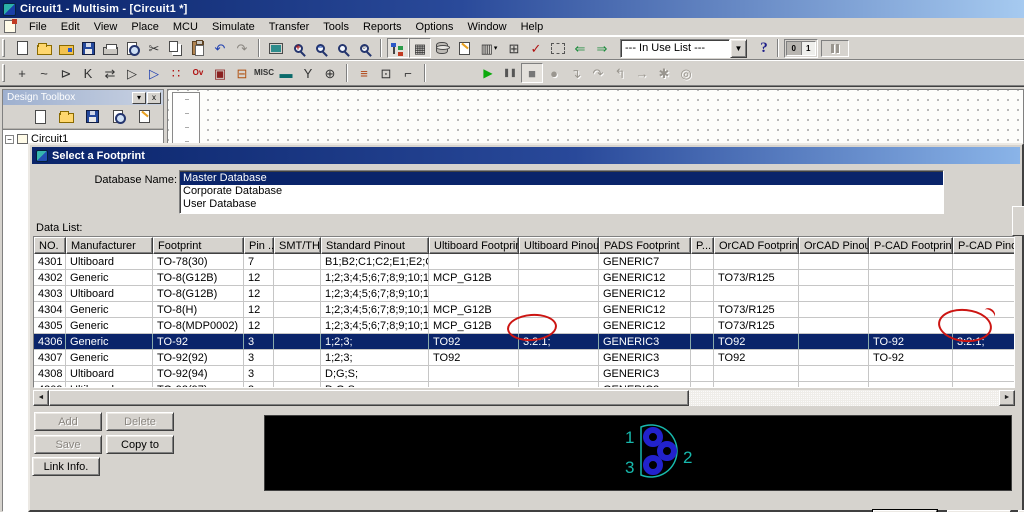 This screenshot has width=1024, height=512. What do you see at coordinates (398, 48) in the screenshot?
I see `design-toolbox-button` at bounding box center [398, 48].